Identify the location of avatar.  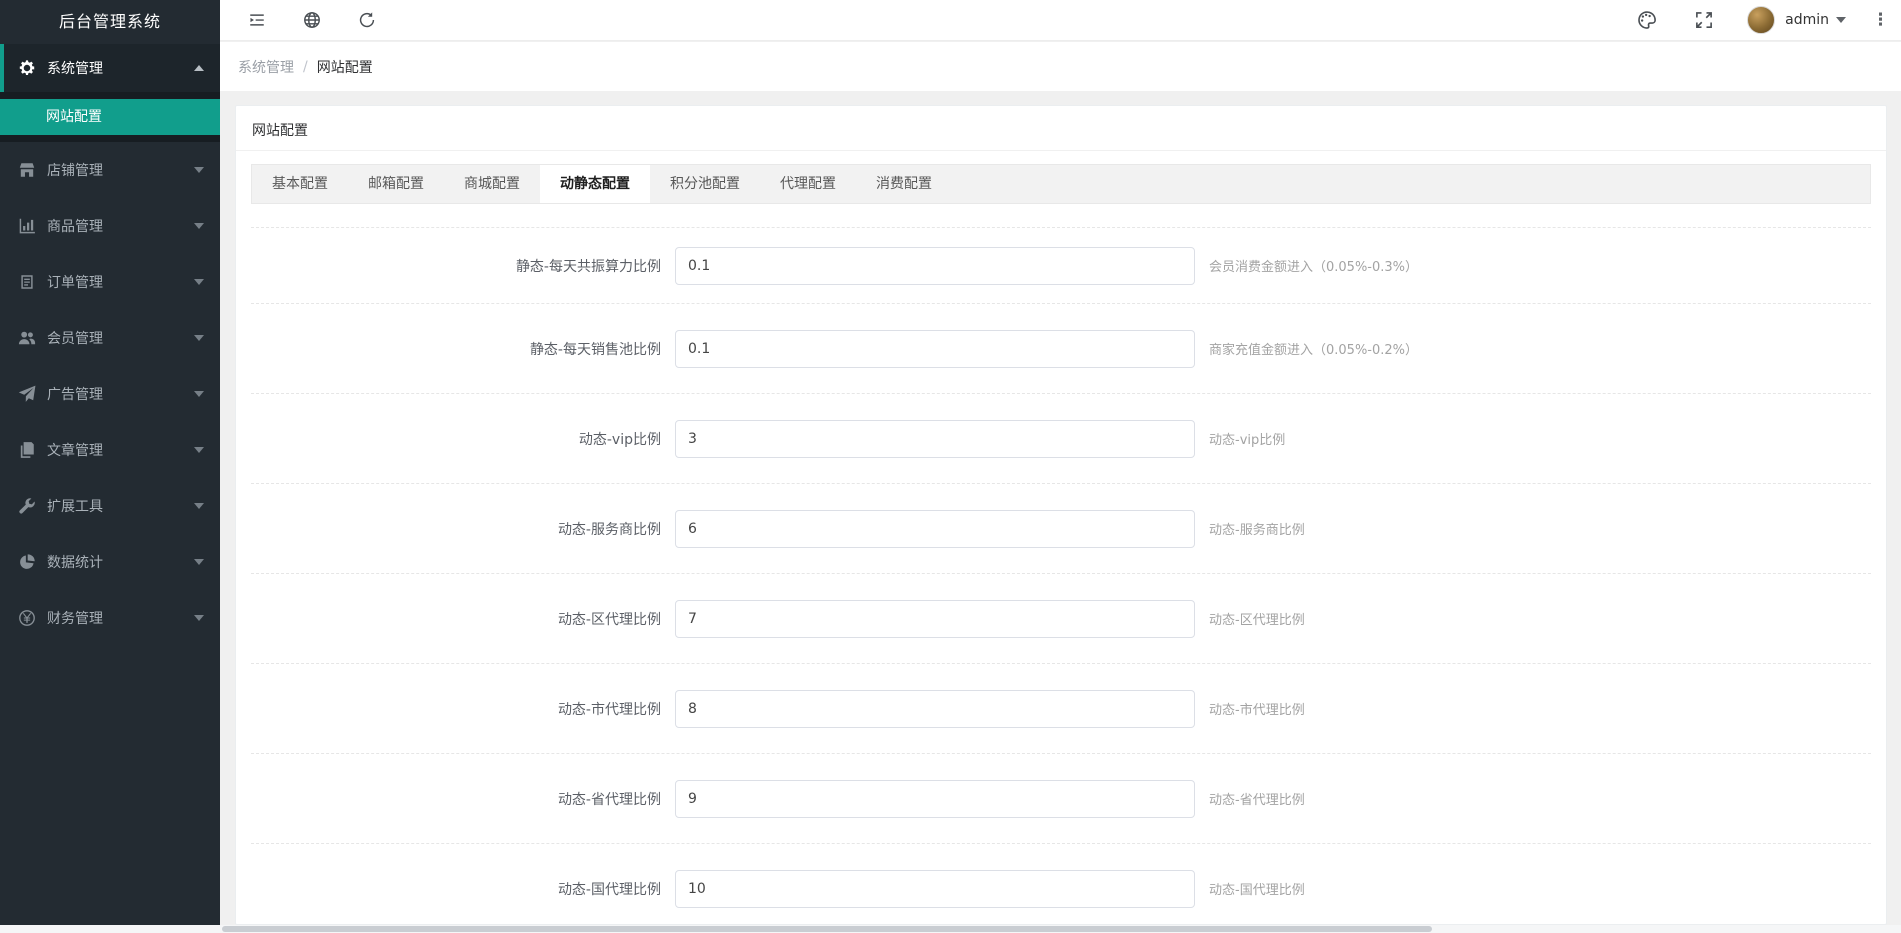
(1761, 20).